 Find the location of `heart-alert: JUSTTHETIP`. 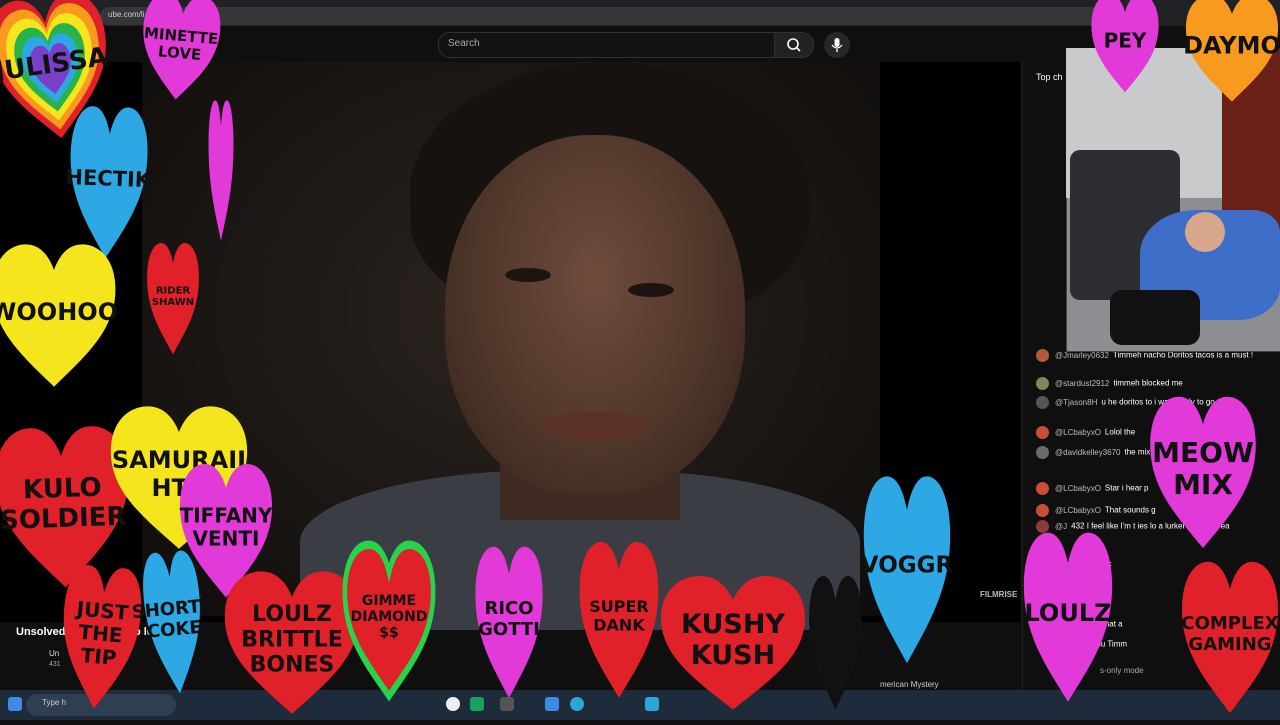

heart-alert: JUSTTHETIP is located at coordinates (100, 640).